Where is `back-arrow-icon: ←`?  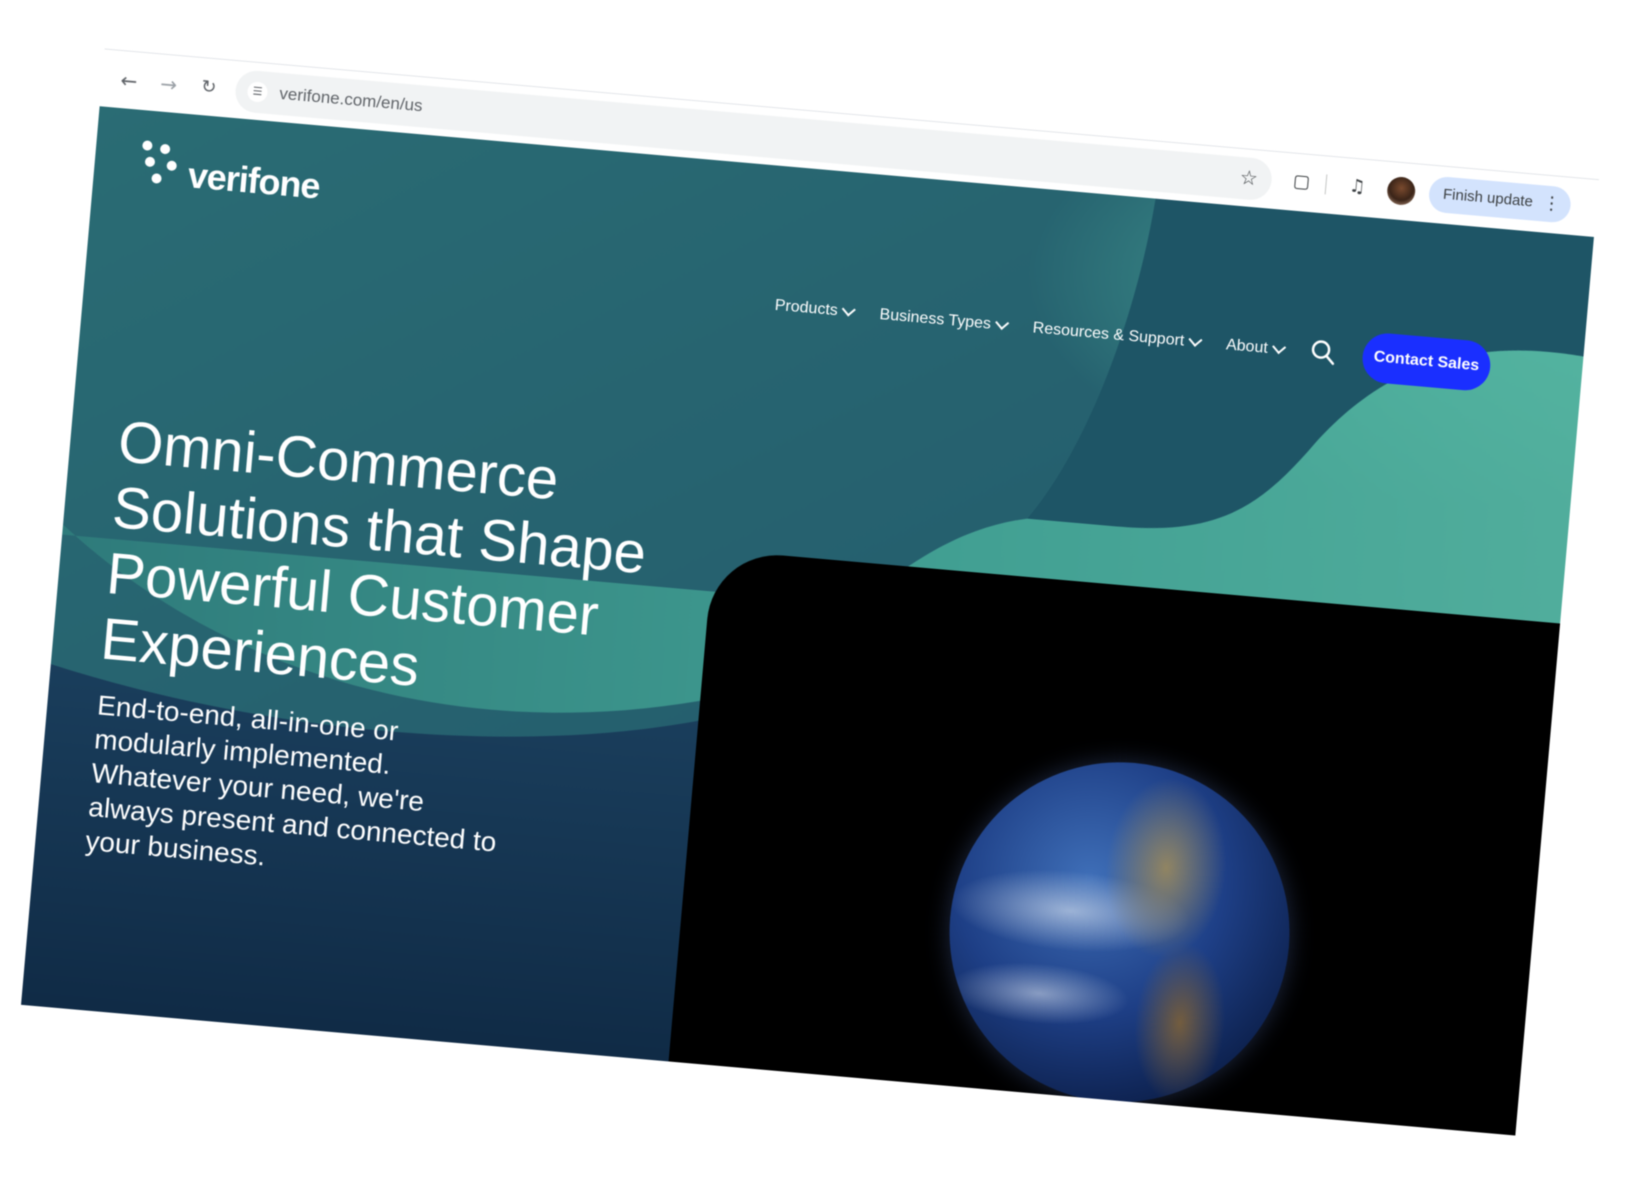 back-arrow-icon: ← is located at coordinates (129, 81).